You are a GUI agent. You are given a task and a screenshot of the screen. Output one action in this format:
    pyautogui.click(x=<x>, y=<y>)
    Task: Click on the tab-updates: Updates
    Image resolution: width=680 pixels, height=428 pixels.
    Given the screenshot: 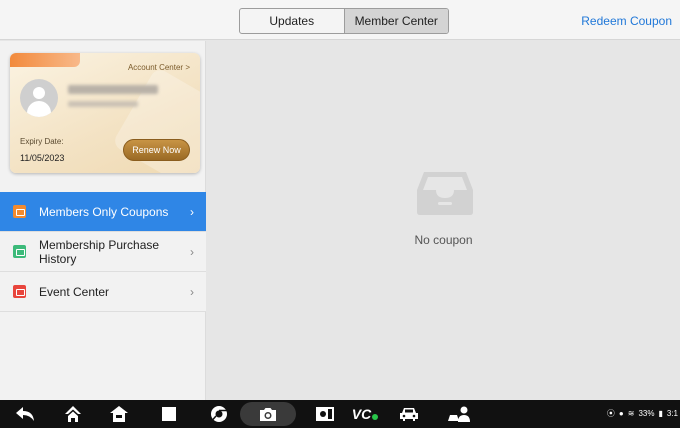 What is the action you would take?
    pyautogui.click(x=292, y=21)
    